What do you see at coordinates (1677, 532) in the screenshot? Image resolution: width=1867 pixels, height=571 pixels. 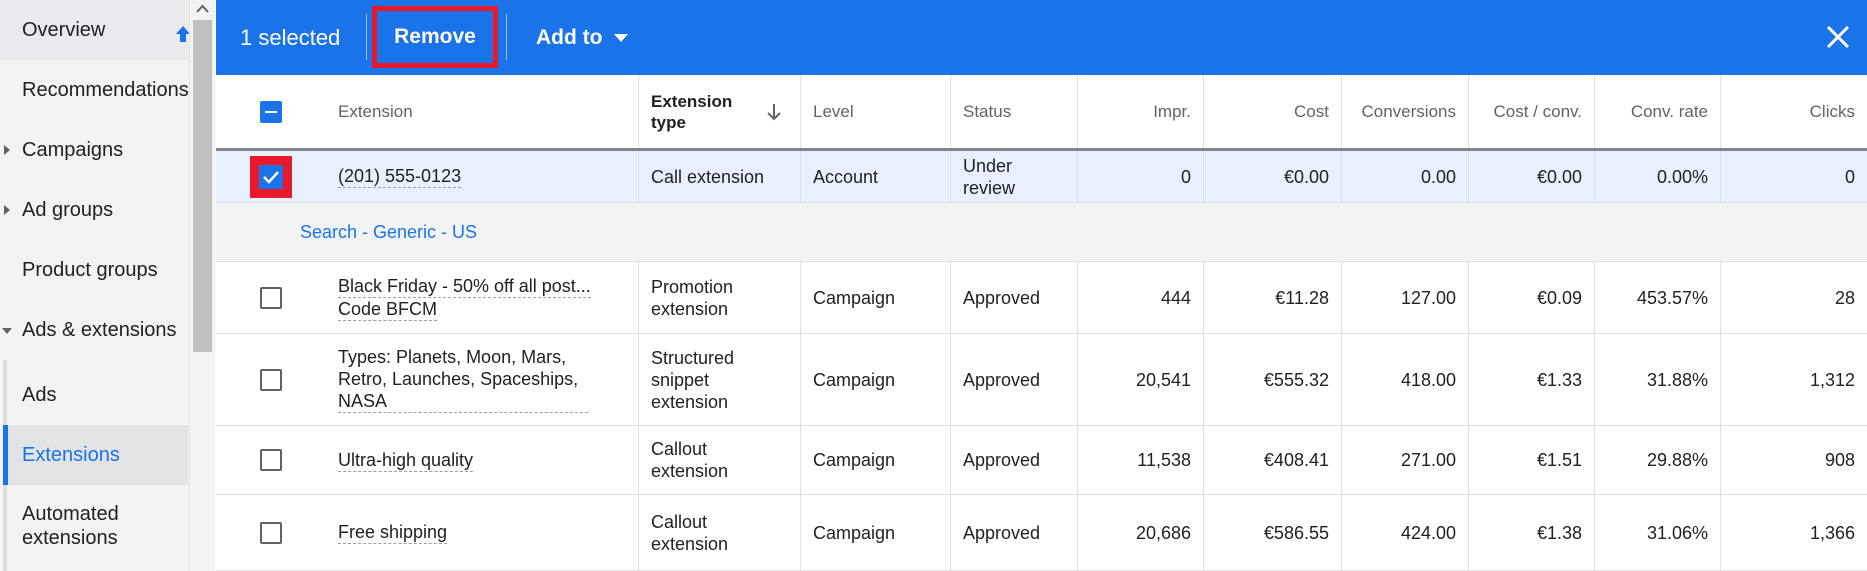 I see `cell-text: 31.06%` at bounding box center [1677, 532].